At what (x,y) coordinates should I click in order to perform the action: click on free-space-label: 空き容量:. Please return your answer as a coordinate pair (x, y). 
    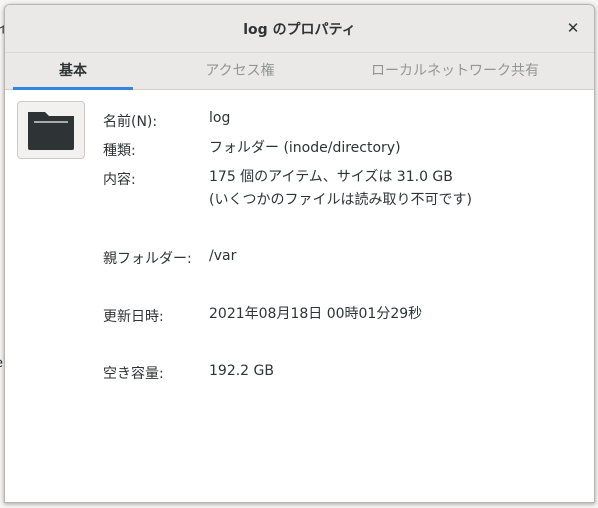
    Looking at the image, I should click on (133, 374).